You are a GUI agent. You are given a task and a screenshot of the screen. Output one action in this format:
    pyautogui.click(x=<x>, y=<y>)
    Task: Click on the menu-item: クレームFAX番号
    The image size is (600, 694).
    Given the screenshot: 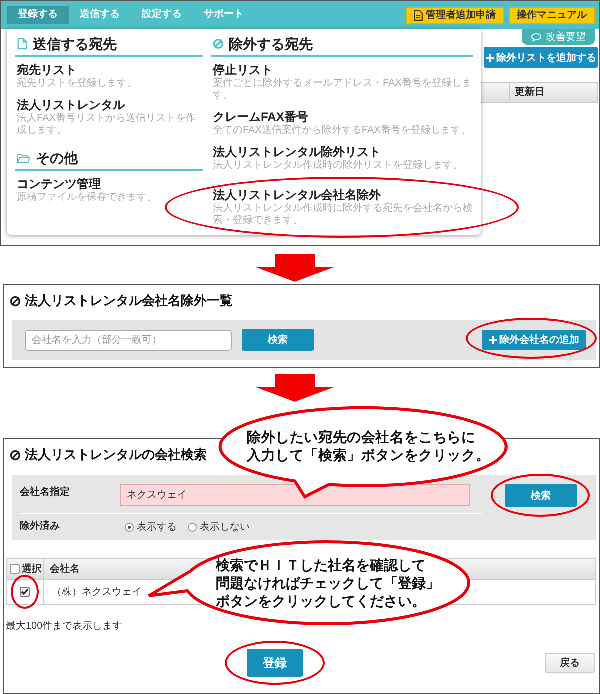 What is the action you would take?
    pyautogui.click(x=260, y=117)
    